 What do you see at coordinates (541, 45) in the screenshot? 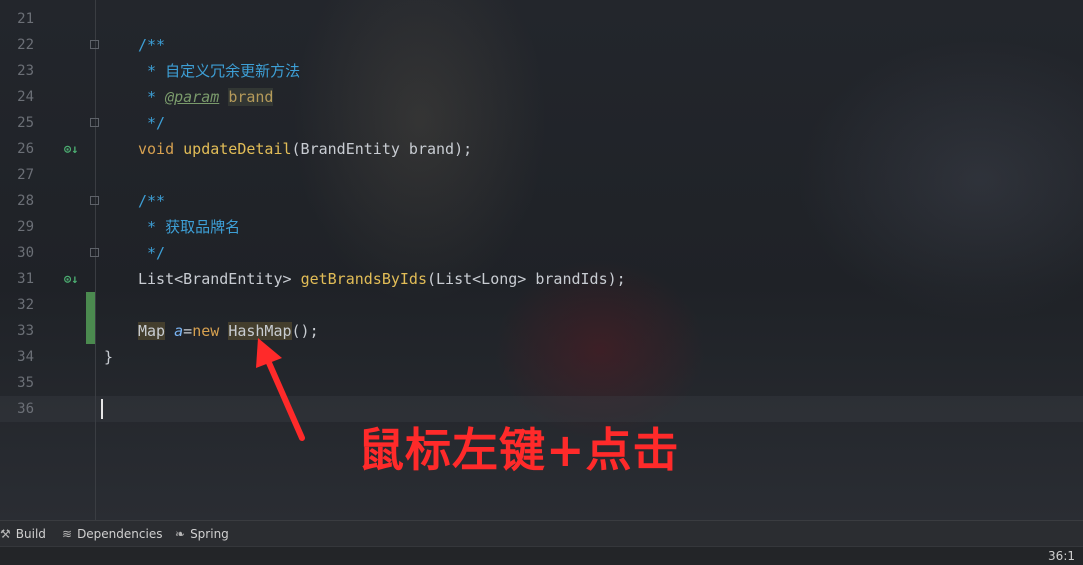
I see `code-line-22: 22 /**` at bounding box center [541, 45].